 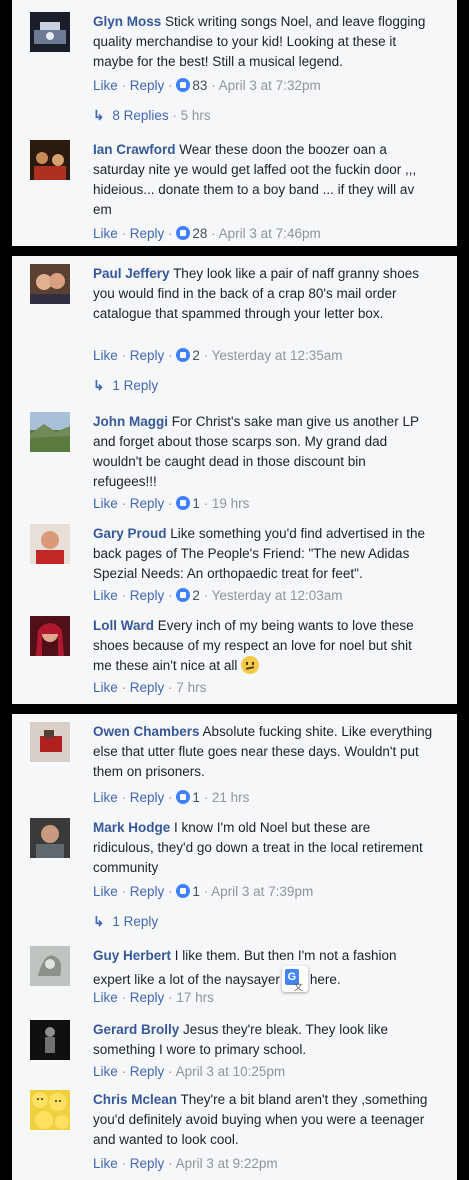 I want to click on comment-actions: Like · Reply · April 3 at 10:25pm, so click(x=189, y=1071).